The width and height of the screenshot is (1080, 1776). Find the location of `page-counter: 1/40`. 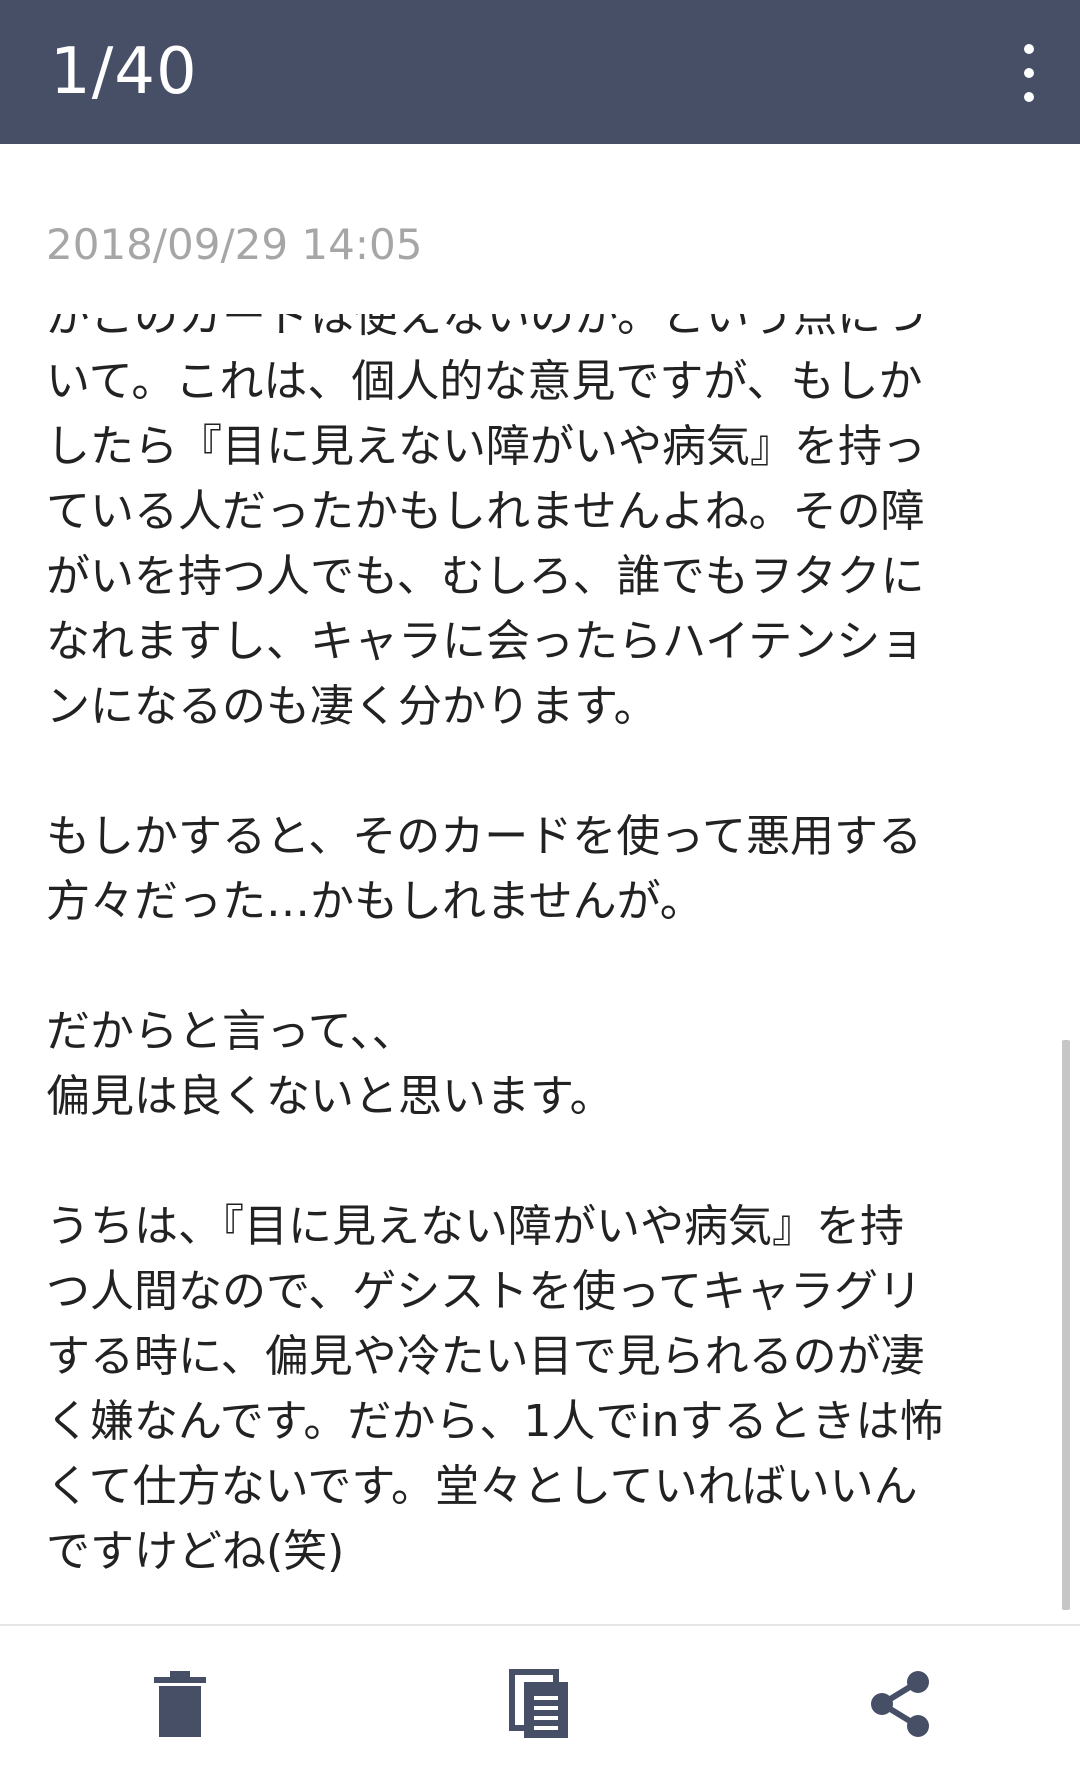

page-counter: 1/40 is located at coordinates (124, 72).